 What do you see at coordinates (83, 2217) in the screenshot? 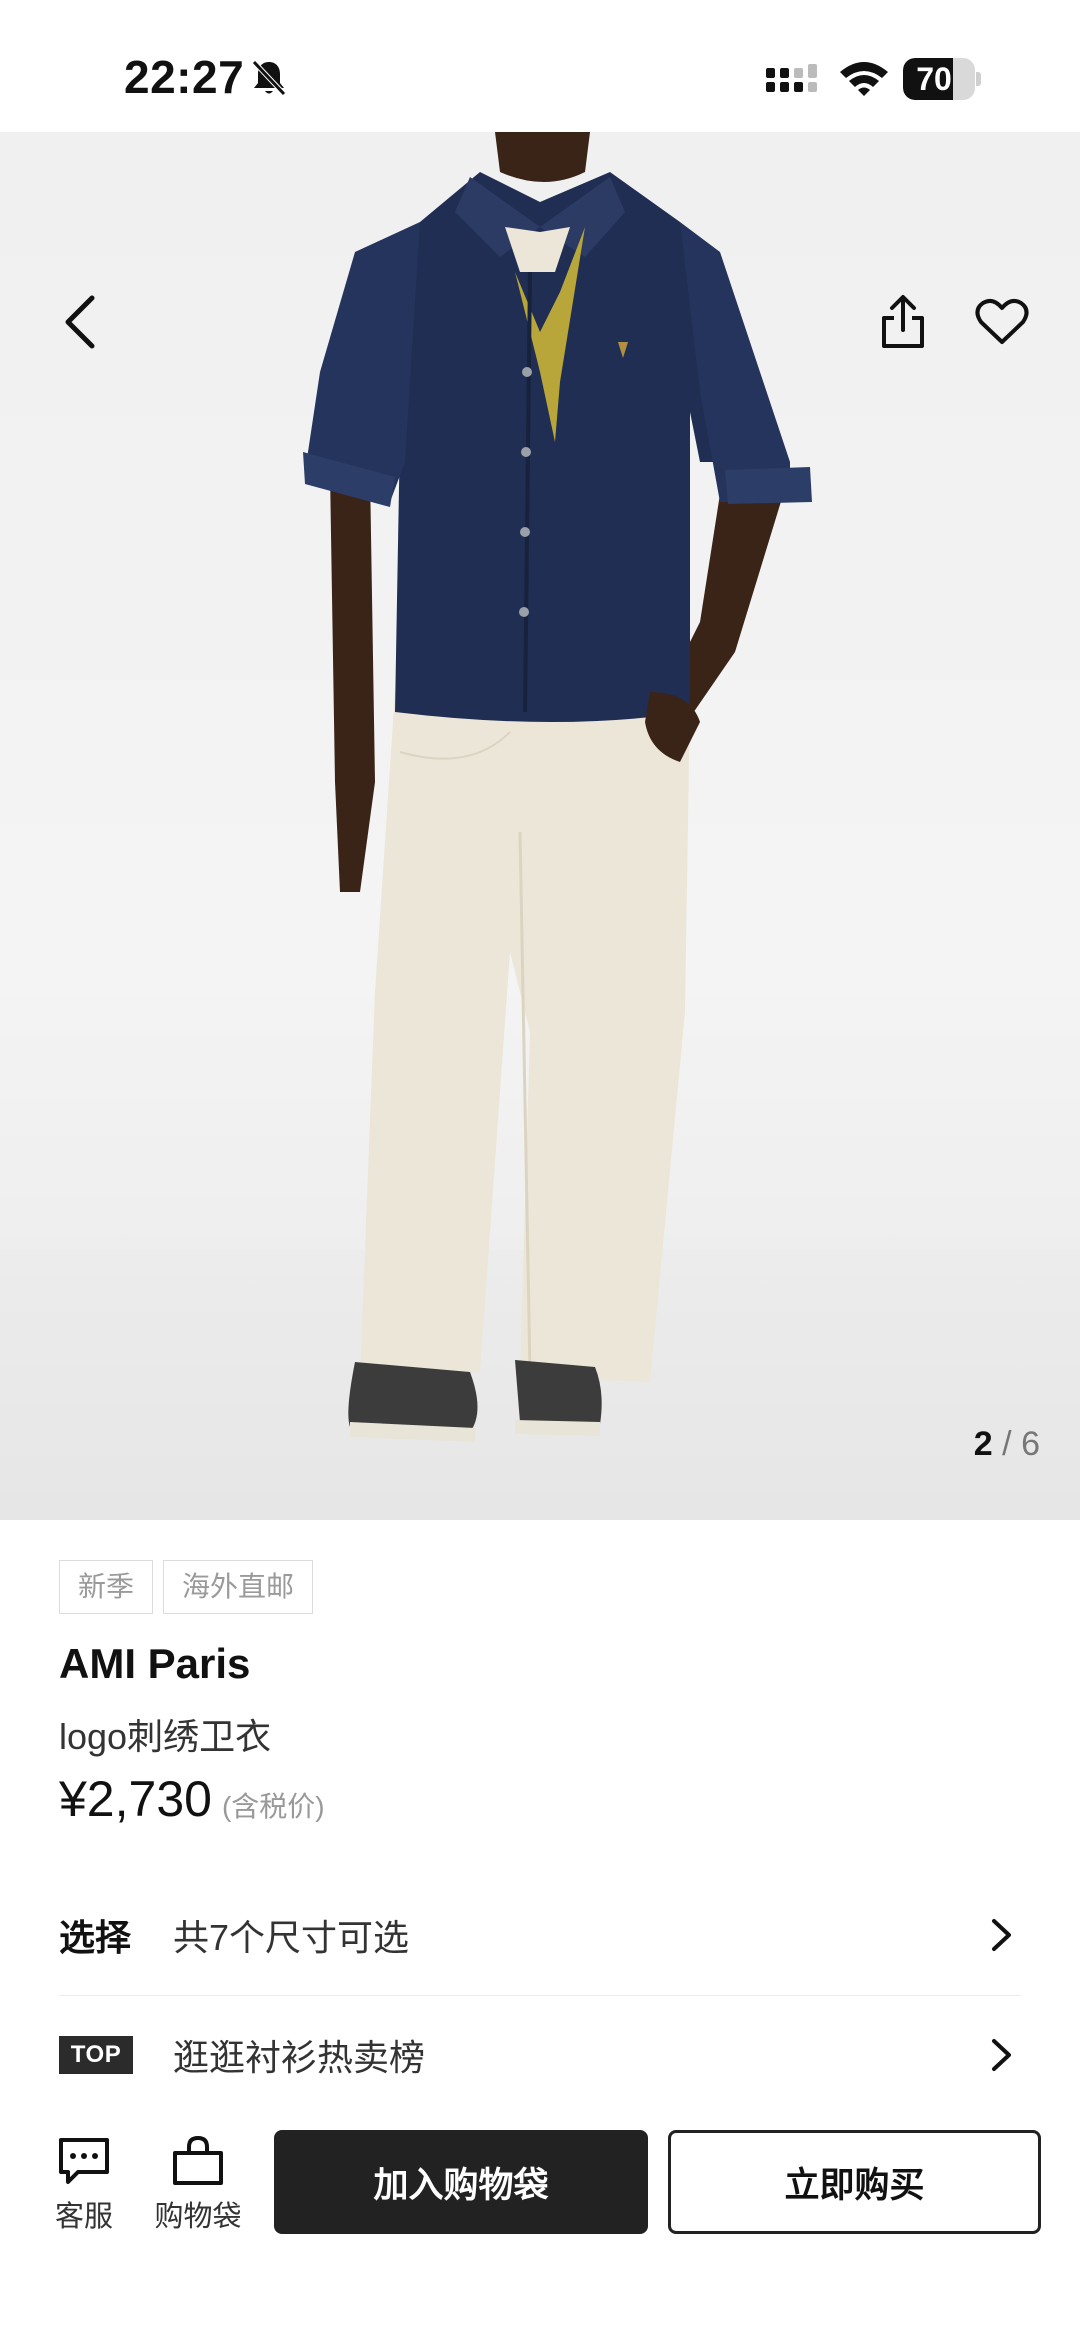
I see `customer-service-label: 客服` at bounding box center [83, 2217].